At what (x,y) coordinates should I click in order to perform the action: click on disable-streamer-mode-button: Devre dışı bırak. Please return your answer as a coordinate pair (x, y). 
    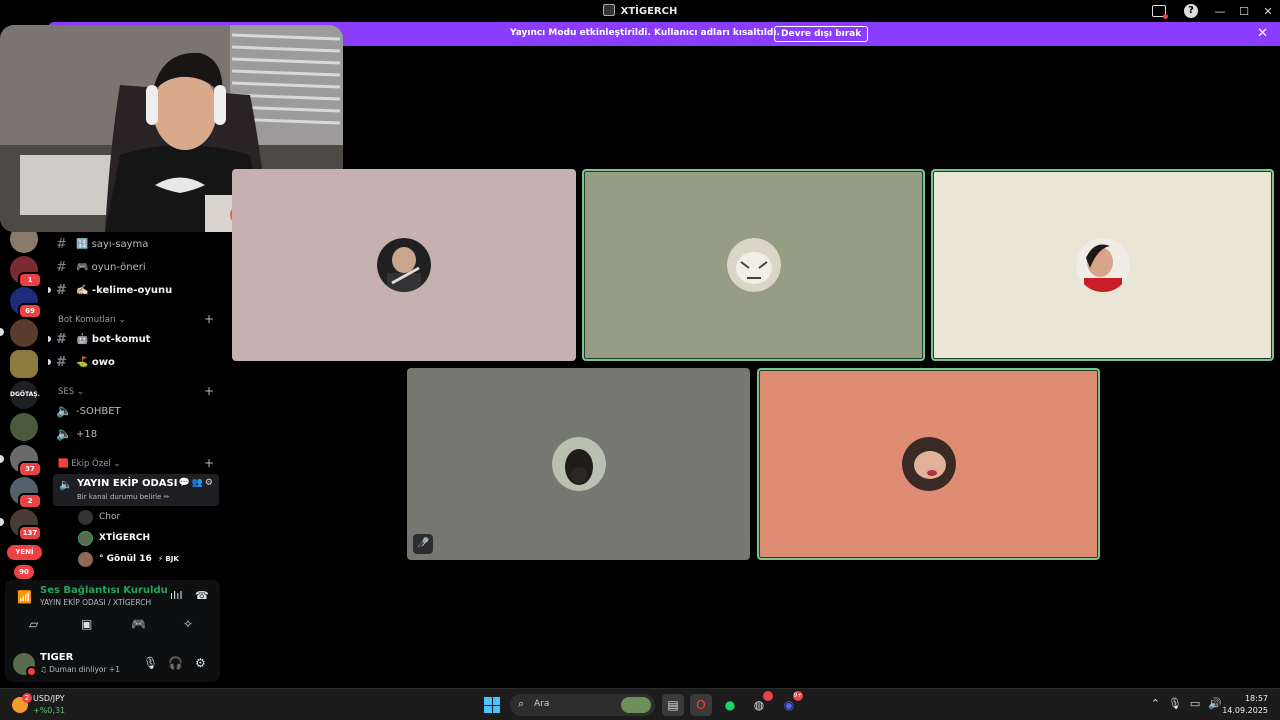
    Looking at the image, I should click on (821, 34).